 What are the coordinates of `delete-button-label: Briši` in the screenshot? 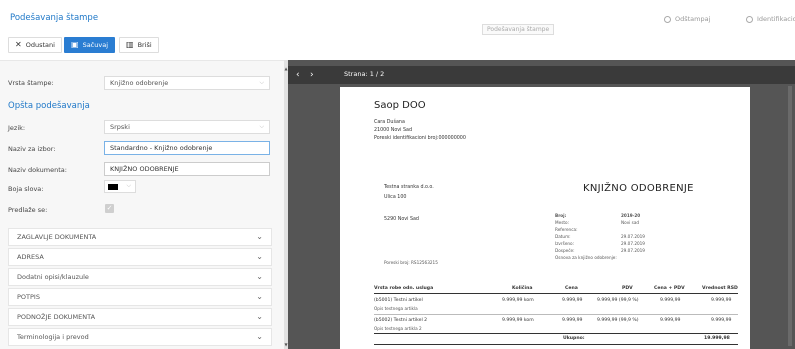 It's located at (144, 45).